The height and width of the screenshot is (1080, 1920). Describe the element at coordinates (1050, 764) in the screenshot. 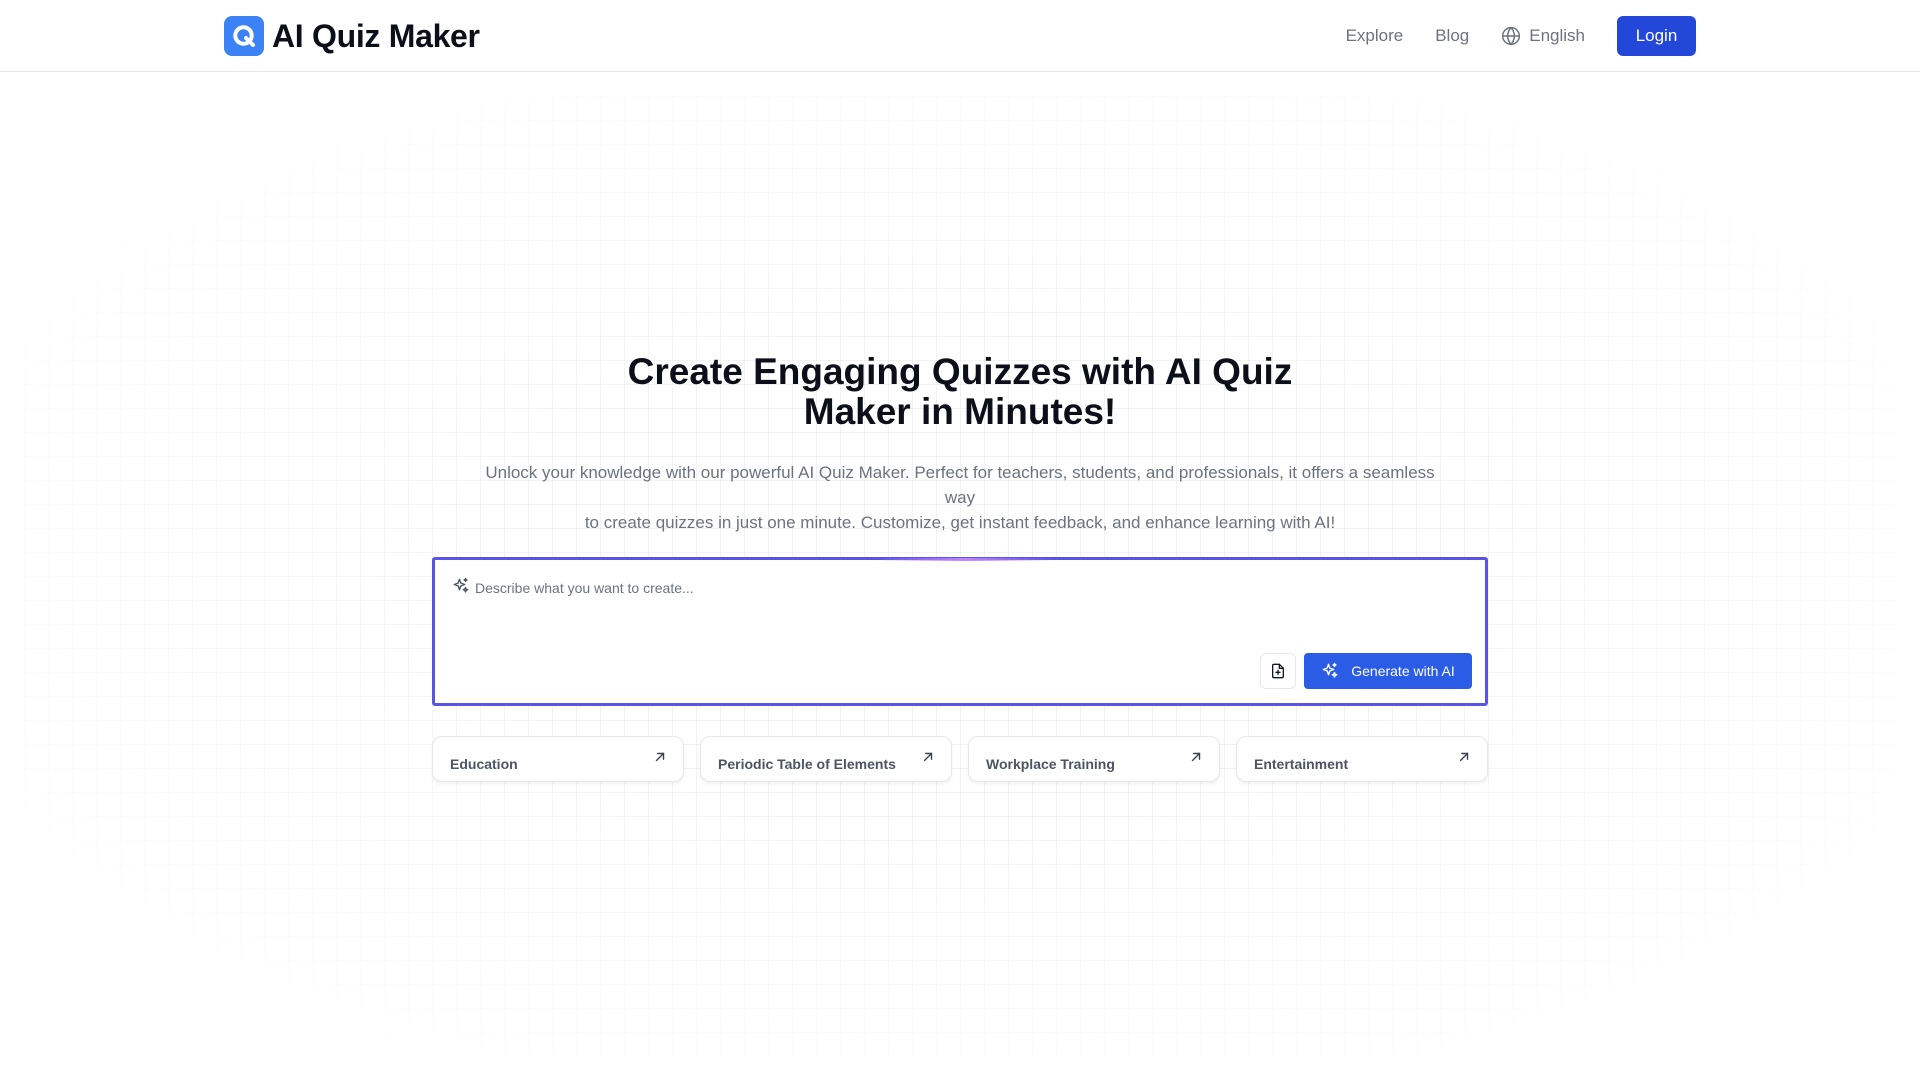

I see `category-label: Workplace Training` at that location.